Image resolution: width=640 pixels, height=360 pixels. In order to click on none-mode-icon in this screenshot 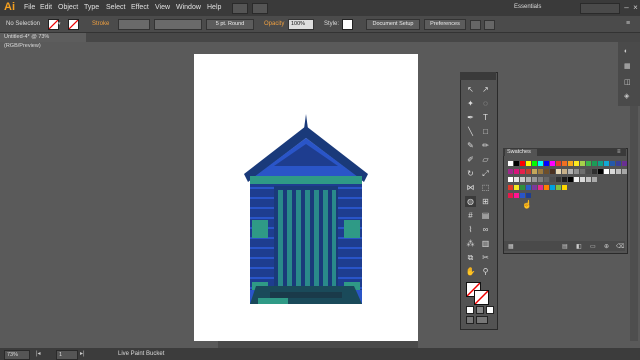, I will do `click(490, 310)`.